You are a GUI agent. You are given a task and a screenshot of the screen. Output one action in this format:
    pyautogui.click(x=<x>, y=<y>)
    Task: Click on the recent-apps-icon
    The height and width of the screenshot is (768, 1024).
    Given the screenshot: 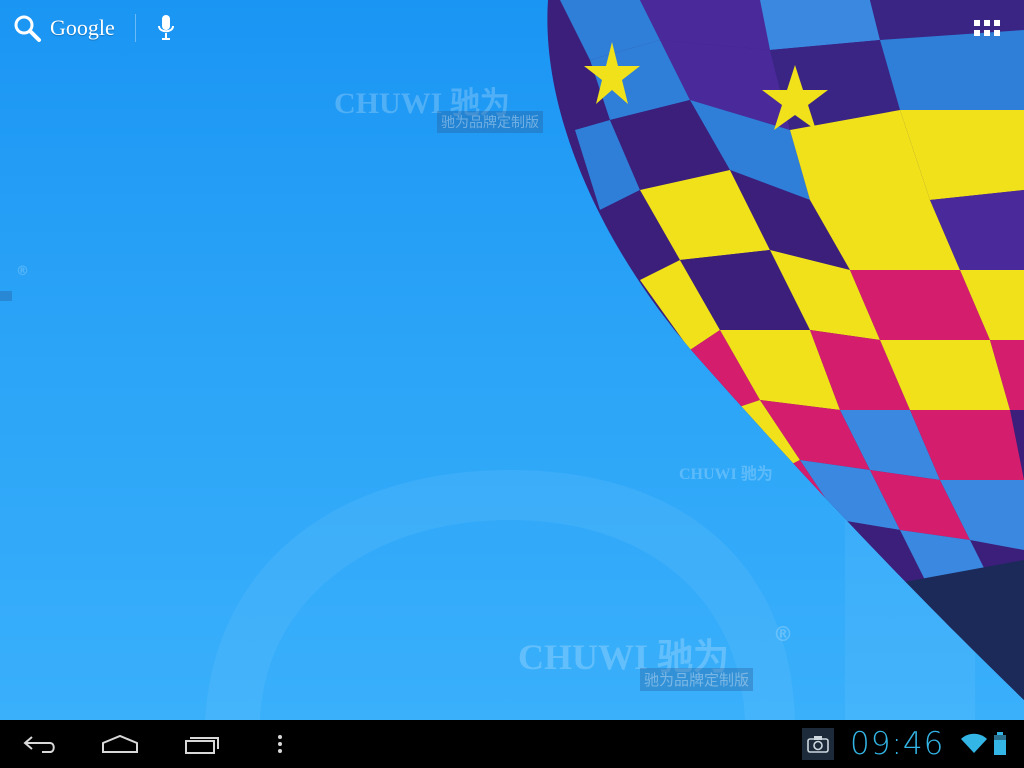 What is the action you would take?
    pyautogui.click(x=202, y=745)
    